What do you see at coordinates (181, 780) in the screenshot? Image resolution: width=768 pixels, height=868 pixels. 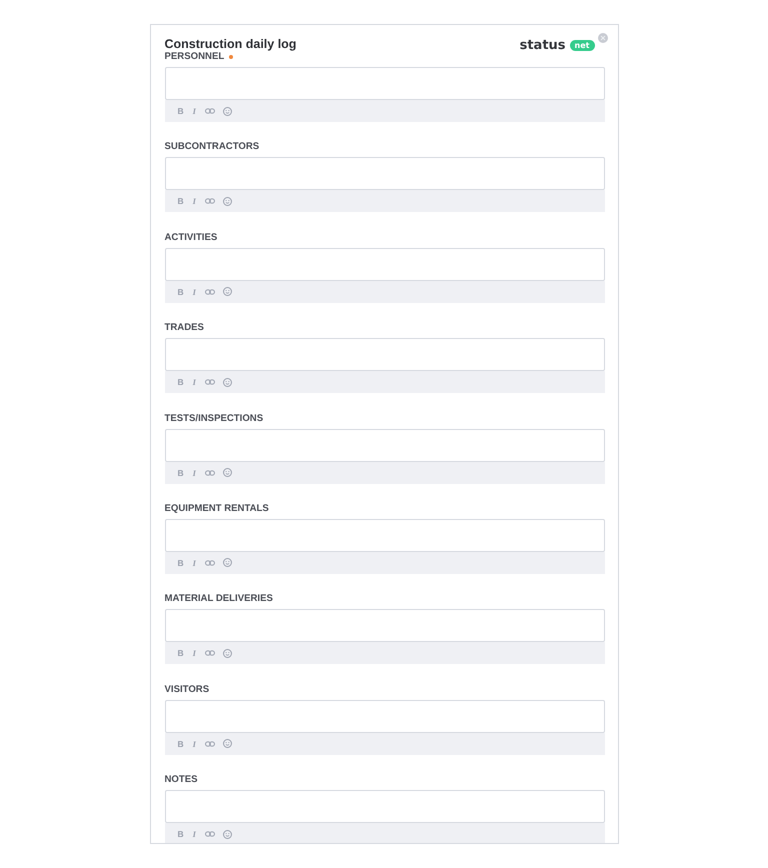 I see `field-label: NOTES` at bounding box center [181, 780].